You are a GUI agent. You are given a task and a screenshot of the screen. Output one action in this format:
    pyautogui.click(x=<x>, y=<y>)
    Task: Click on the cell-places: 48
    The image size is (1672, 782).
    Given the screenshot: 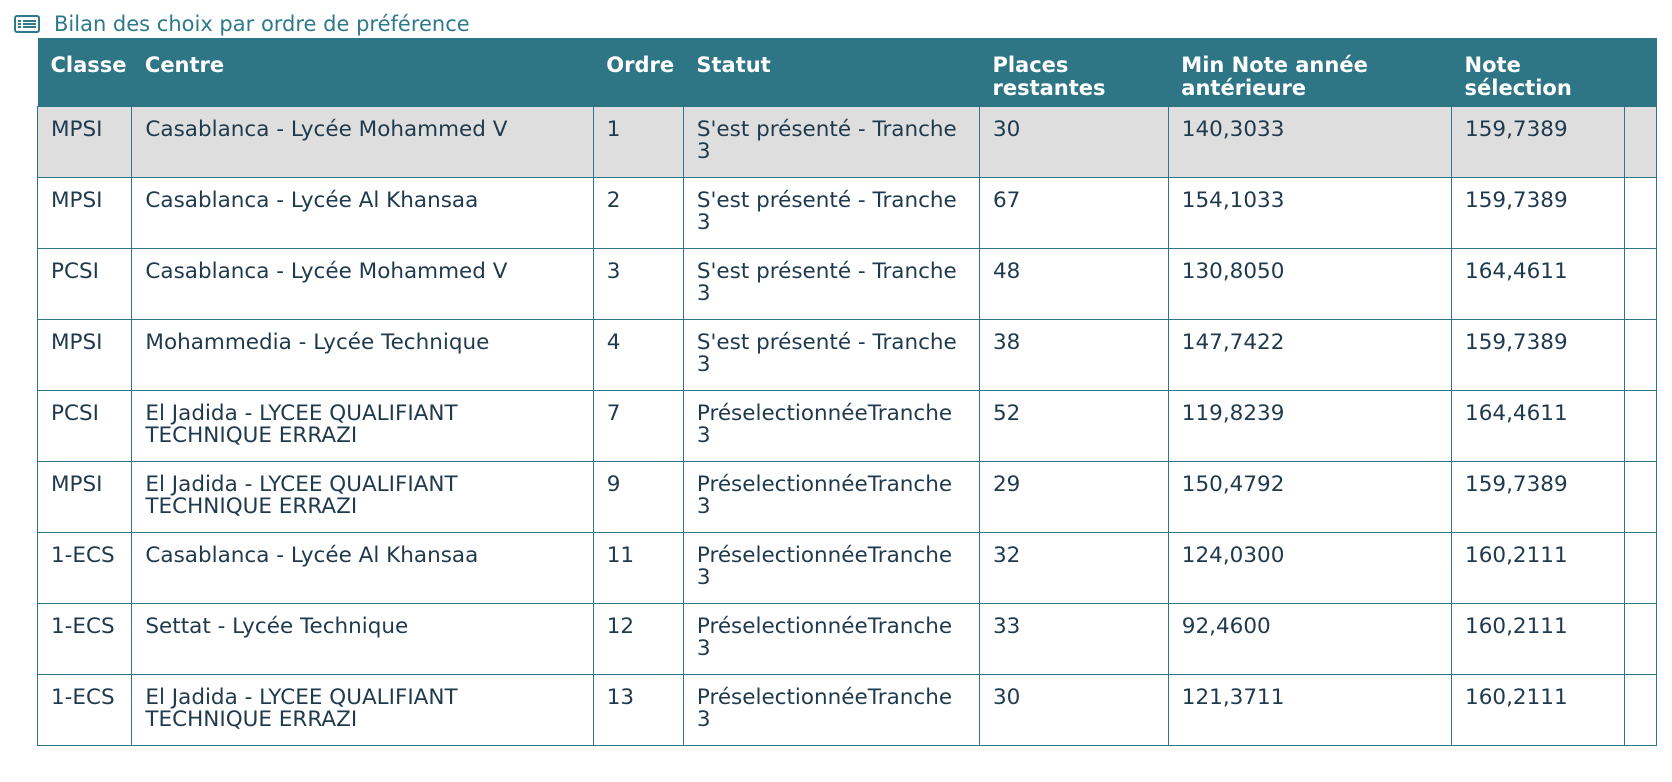 What is the action you would take?
    pyautogui.click(x=1073, y=283)
    